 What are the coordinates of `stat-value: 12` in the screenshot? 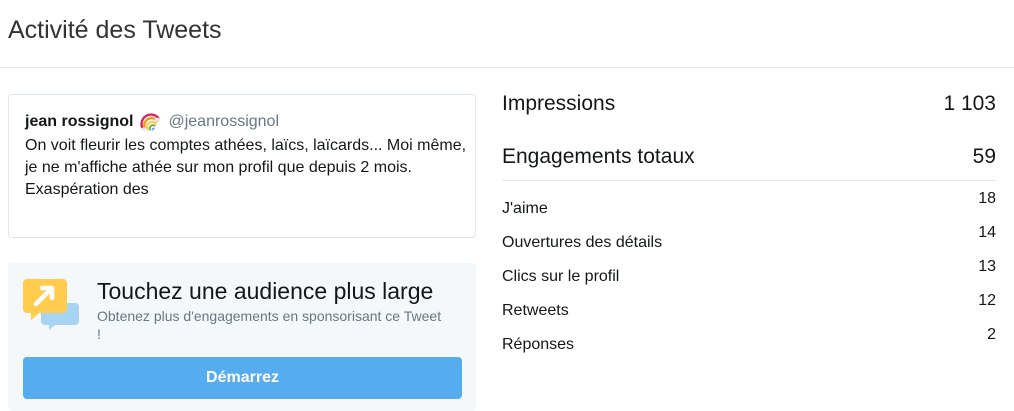 It's located at (987, 300).